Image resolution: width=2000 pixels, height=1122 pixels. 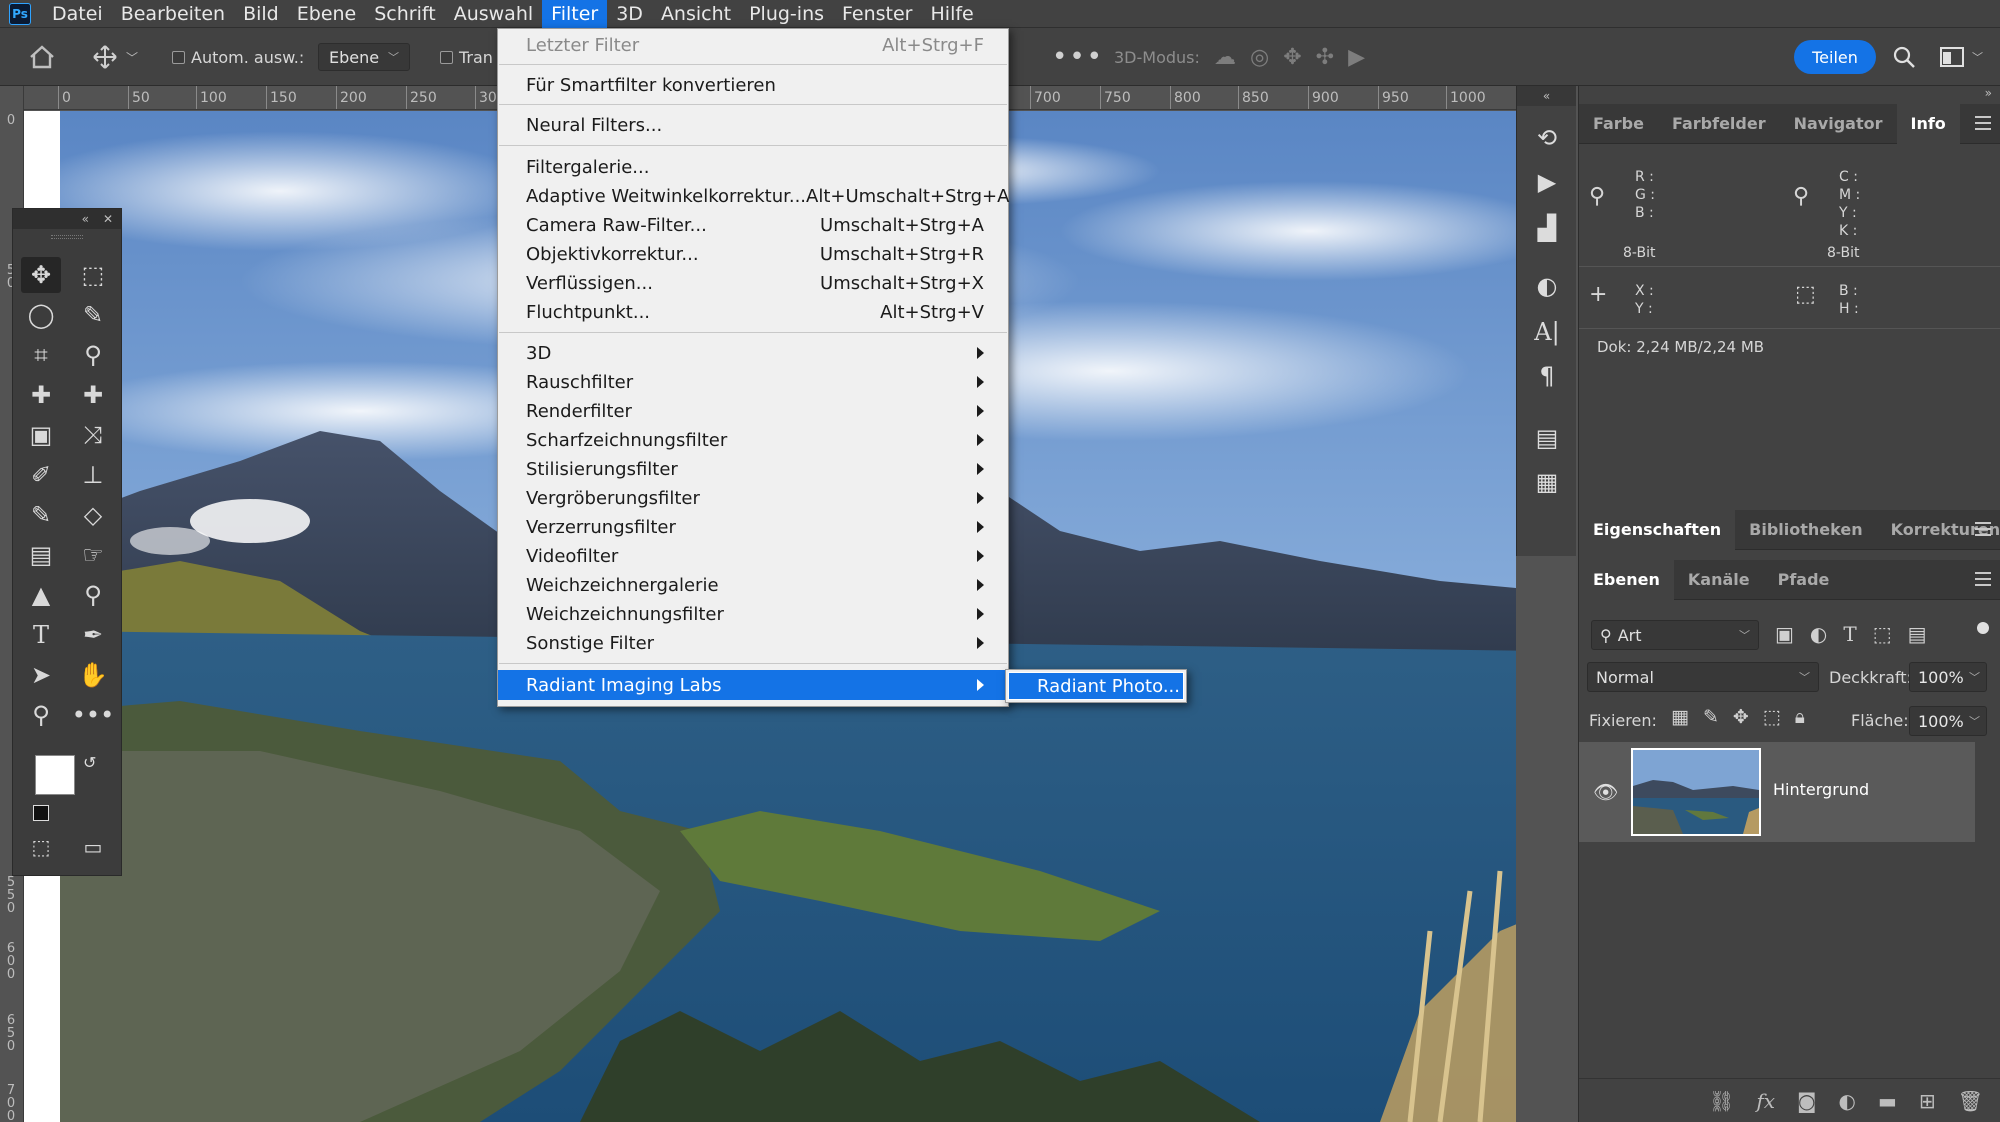 I want to click on menu-bild: Bild, so click(x=261, y=14).